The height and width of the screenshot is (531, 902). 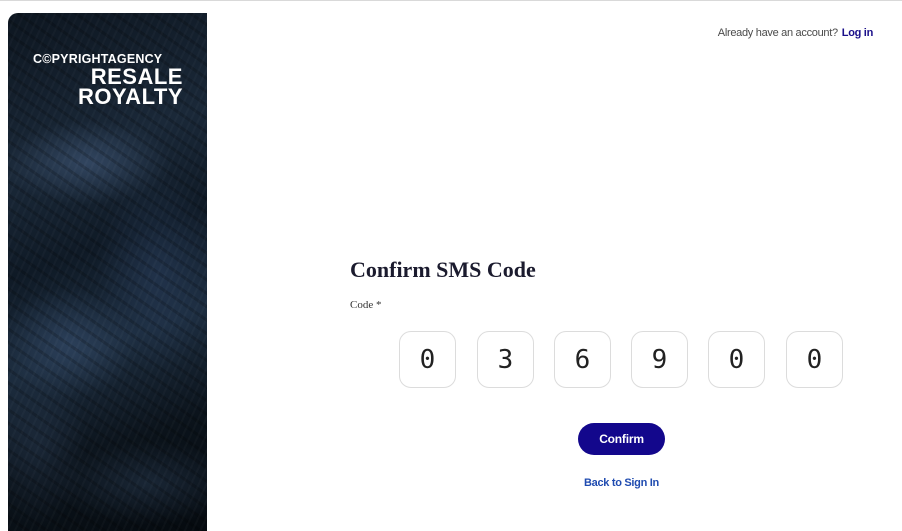 What do you see at coordinates (366, 305) in the screenshot?
I see `code-label: Code *` at bounding box center [366, 305].